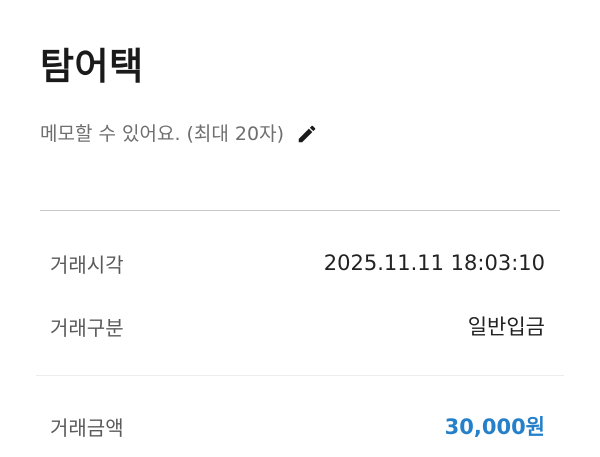 The width and height of the screenshot is (600, 457). I want to click on transaction-type-row: 거래구분 일반입금, so click(297, 326).